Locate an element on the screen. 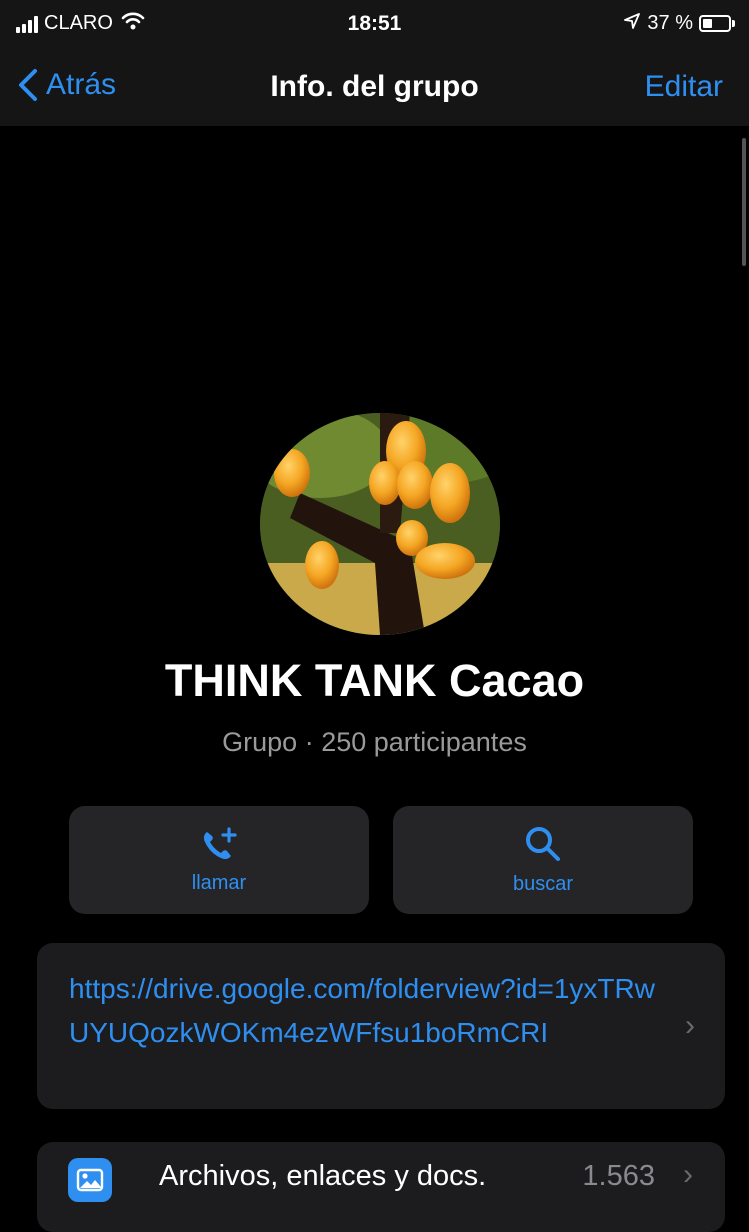  battery-level is located at coordinates (707, 23).